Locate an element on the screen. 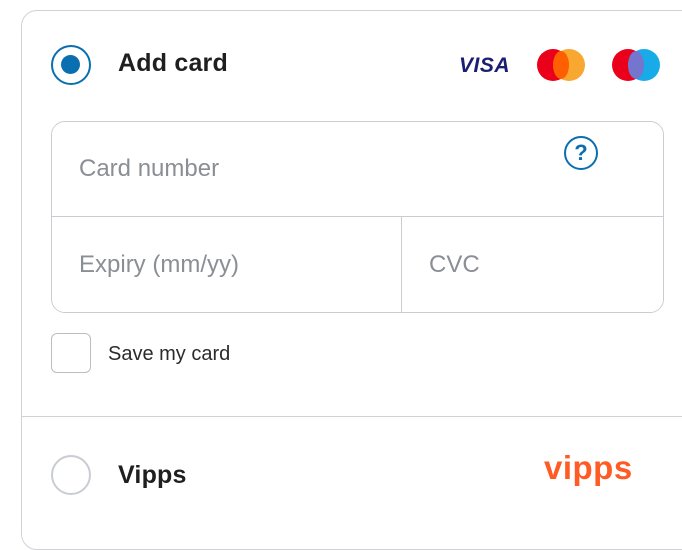 The height and width of the screenshot is (550, 682). maestro-overlap is located at coordinates (636, 65).